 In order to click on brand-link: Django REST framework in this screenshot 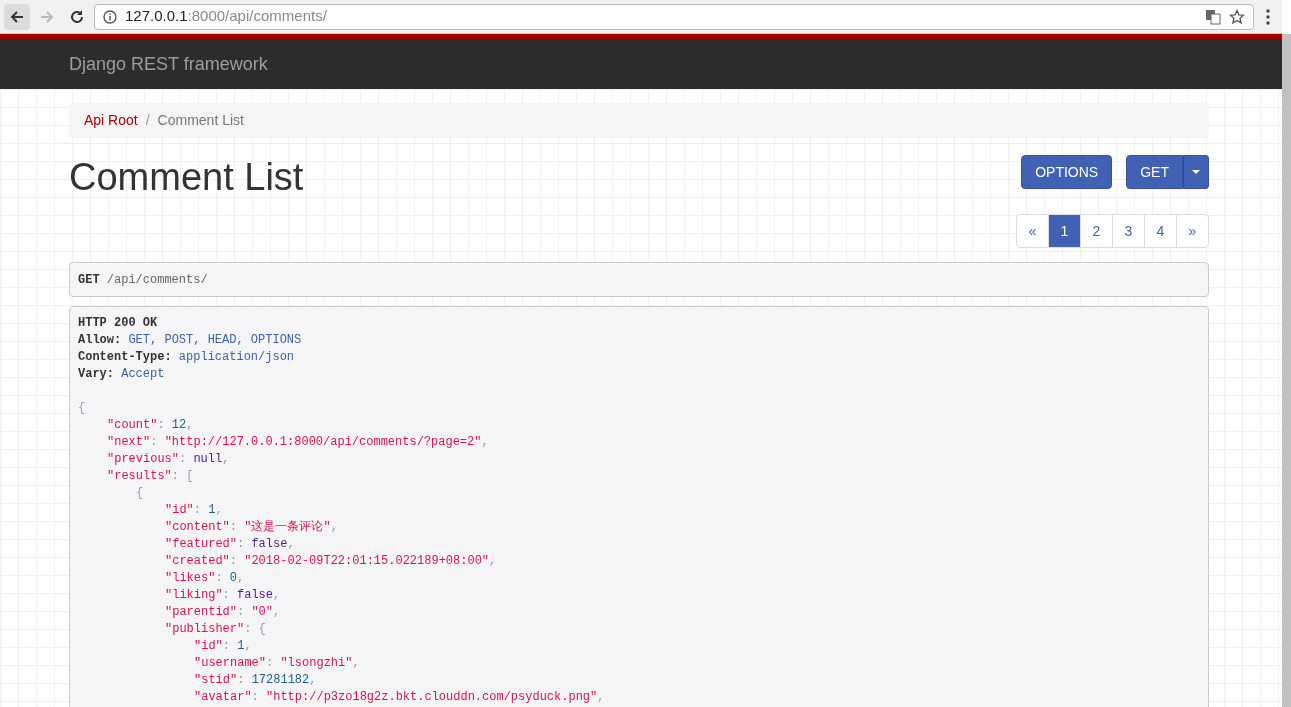, I will do `click(168, 64)`.